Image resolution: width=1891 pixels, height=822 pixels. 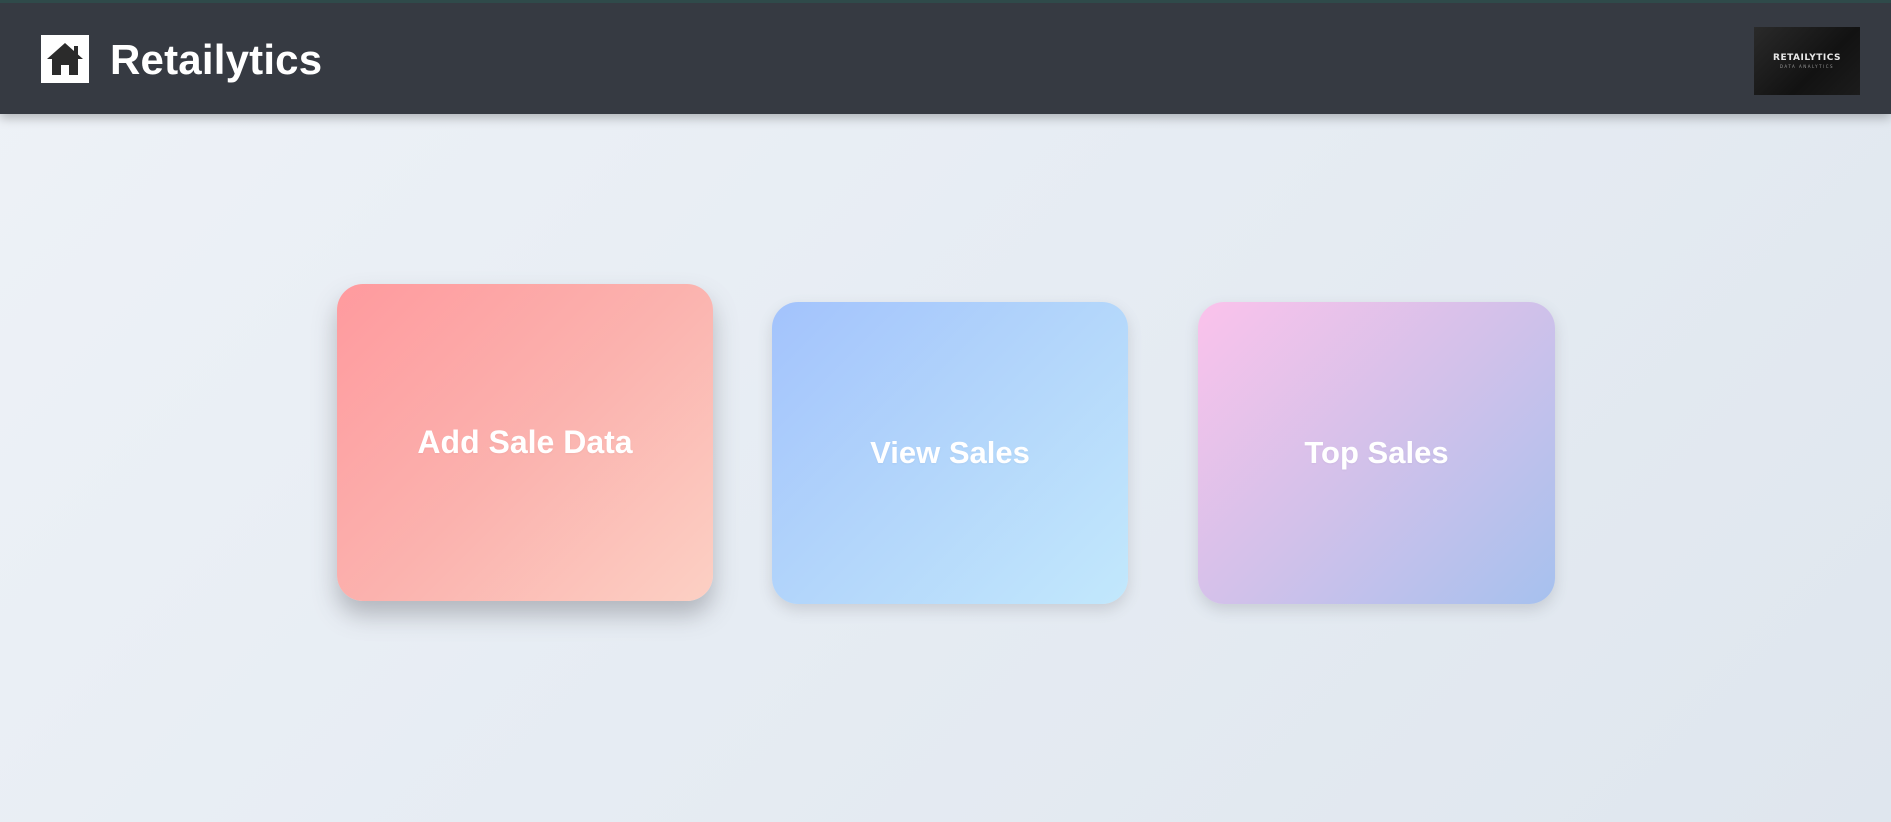 What do you see at coordinates (1807, 66) in the screenshot?
I see `logo-sub-text: DATA ANALYTICS` at bounding box center [1807, 66].